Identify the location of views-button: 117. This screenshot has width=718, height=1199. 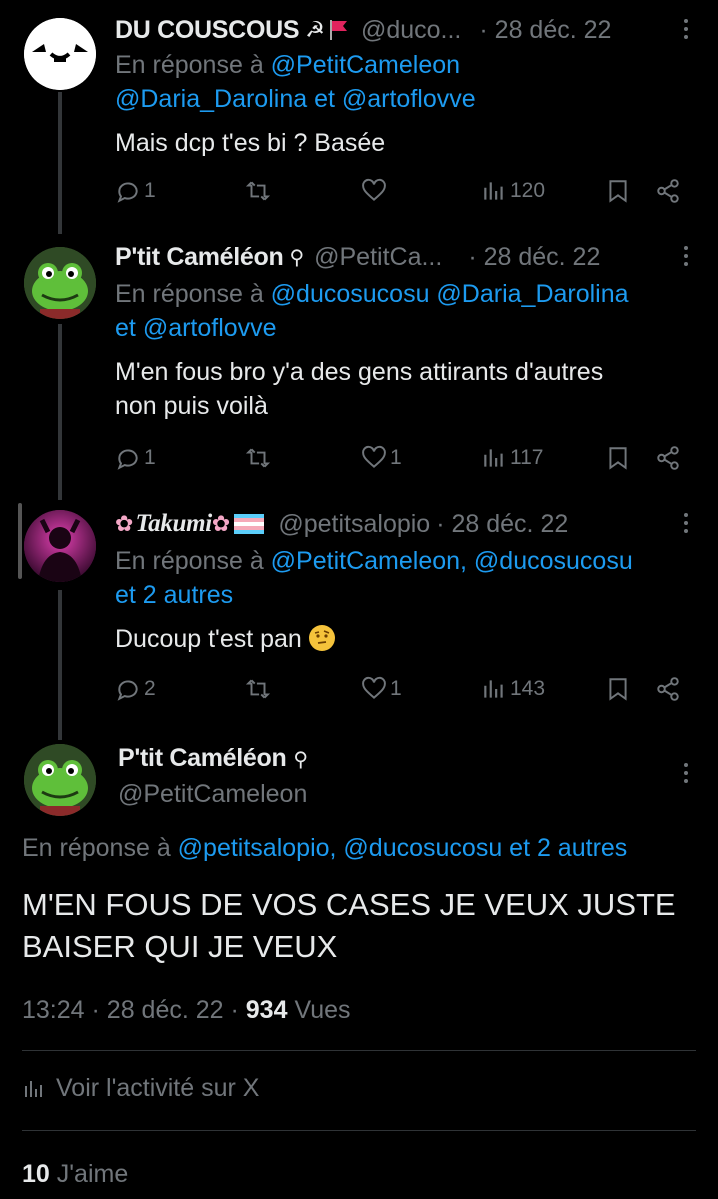
(512, 458).